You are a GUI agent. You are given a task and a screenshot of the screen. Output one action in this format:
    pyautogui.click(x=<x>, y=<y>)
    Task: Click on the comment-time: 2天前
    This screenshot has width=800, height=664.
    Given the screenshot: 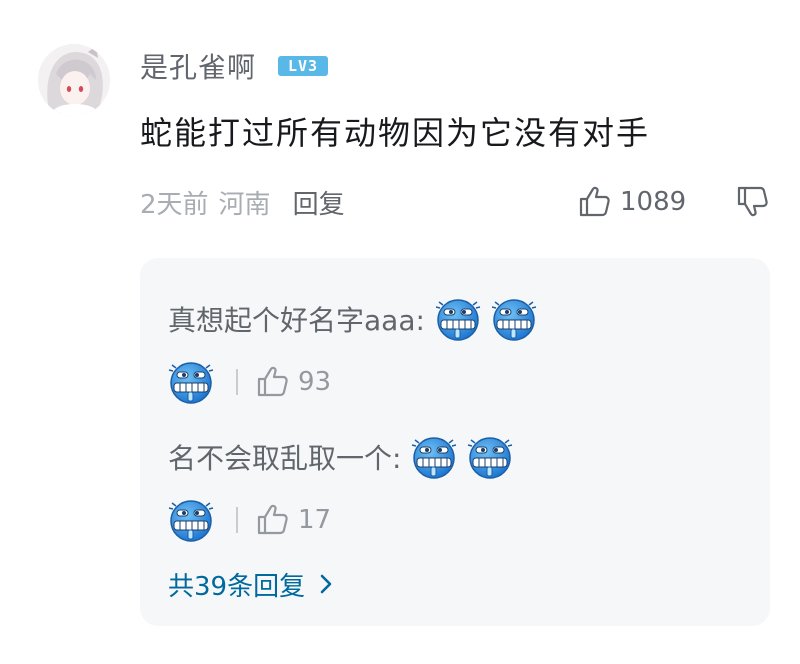 What is the action you would take?
    pyautogui.click(x=174, y=204)
    